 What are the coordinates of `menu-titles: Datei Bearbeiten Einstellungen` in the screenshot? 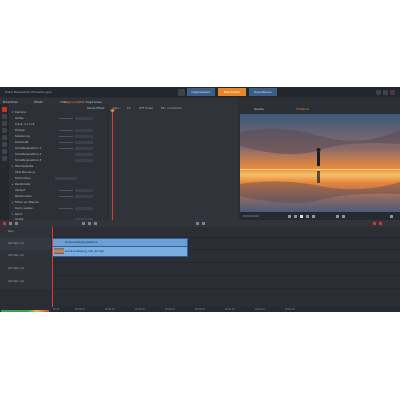 It's located at (28, 92).